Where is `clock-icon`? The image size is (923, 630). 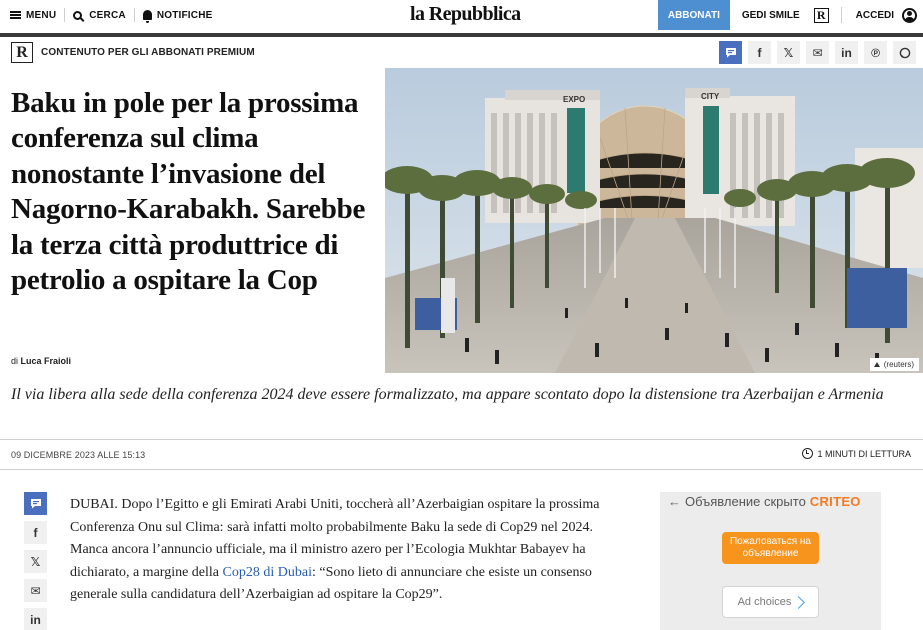
clock-icon is located at coordinates (808, 453).